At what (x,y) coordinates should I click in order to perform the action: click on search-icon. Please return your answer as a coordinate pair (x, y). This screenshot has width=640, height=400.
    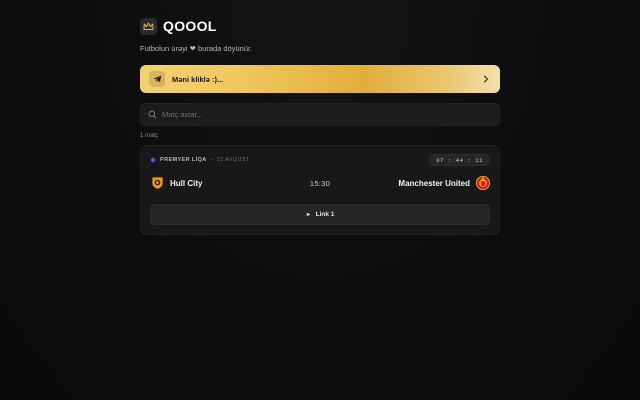
    Looking at the image, I should click on (152, 114).